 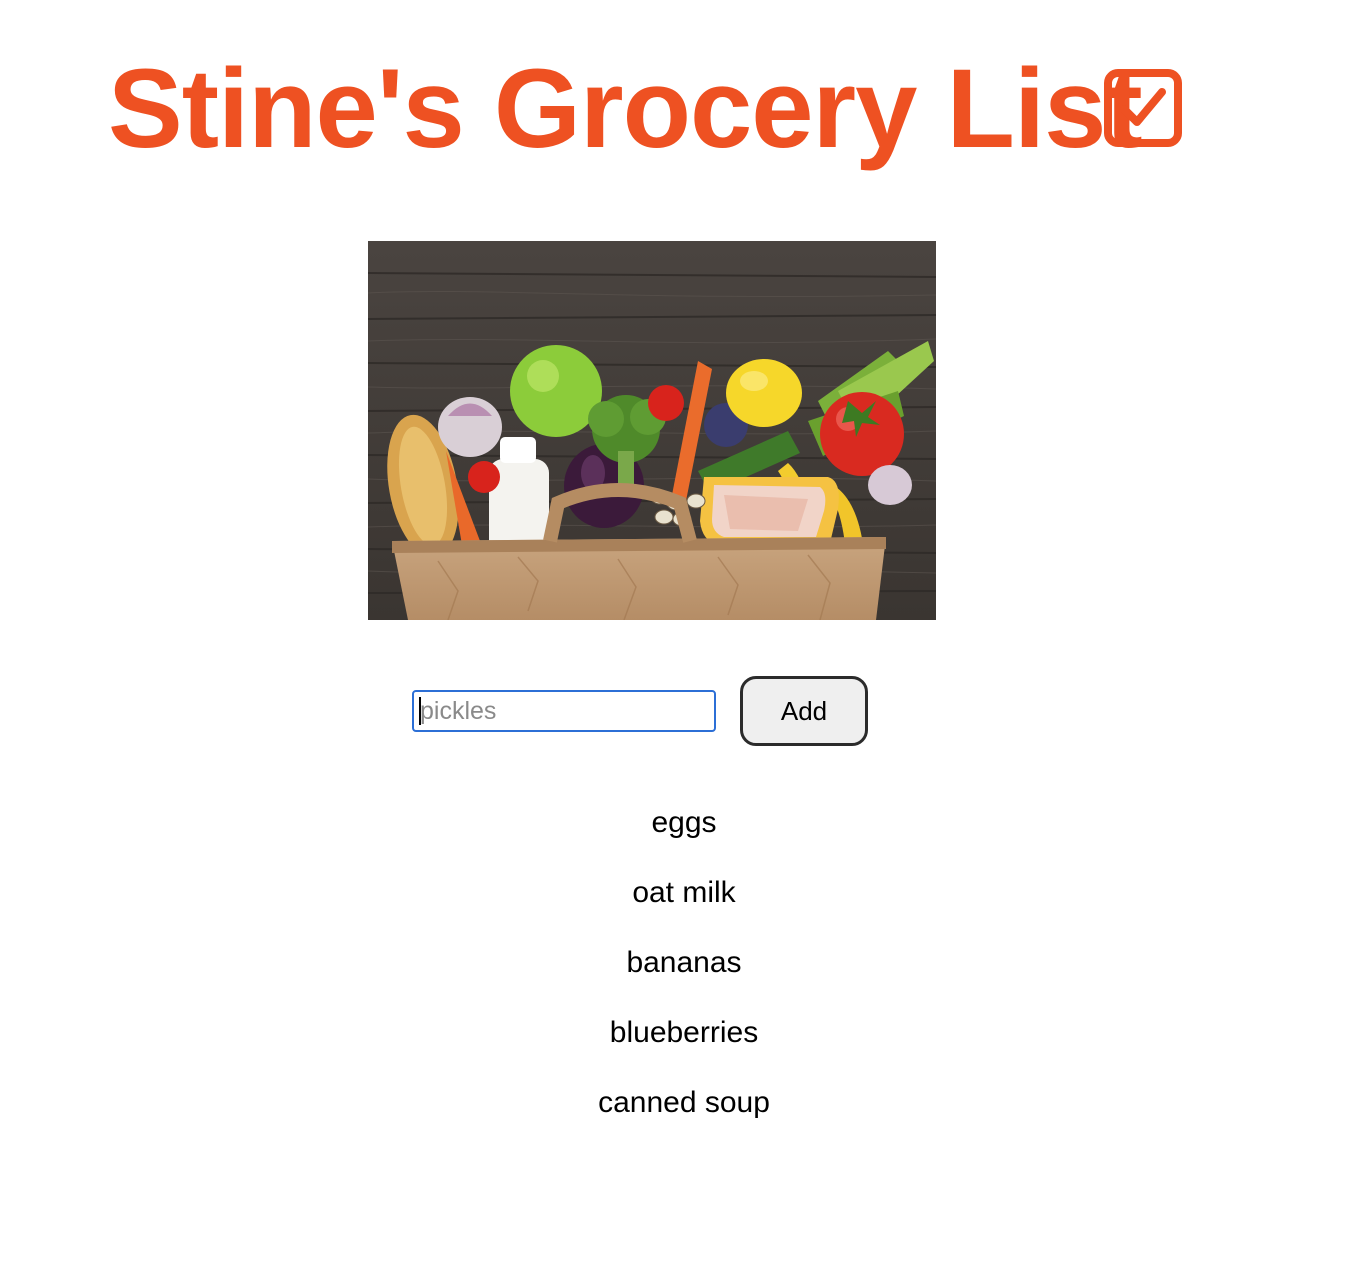 What do you see at coordinates (420, 711) in the screenshot?
I see `text-caret` at bounding box center [420, 711].